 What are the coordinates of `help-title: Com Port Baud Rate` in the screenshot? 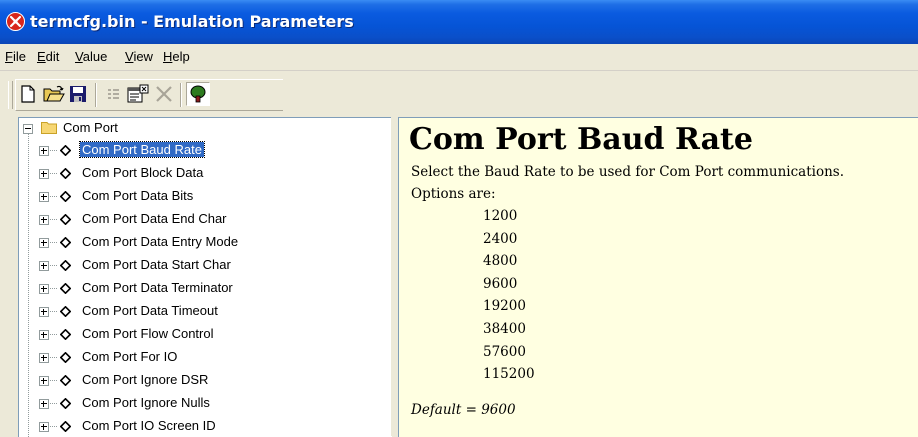 It's located at (581, 139).